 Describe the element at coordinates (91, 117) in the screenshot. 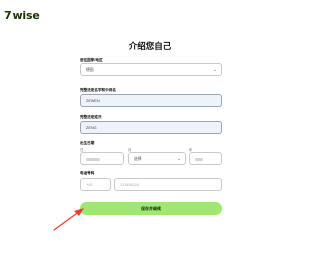

I see `last-name-label: 完整法定姓氏` at that location.